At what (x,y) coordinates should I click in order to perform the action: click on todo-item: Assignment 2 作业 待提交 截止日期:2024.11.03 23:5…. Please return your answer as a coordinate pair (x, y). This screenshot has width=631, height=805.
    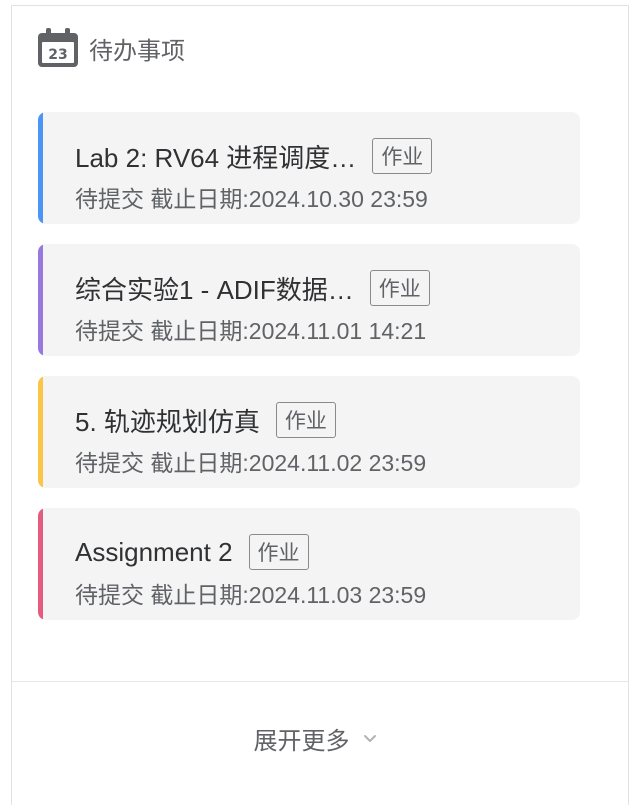
    Looking at the image, I should click on (309, 564).